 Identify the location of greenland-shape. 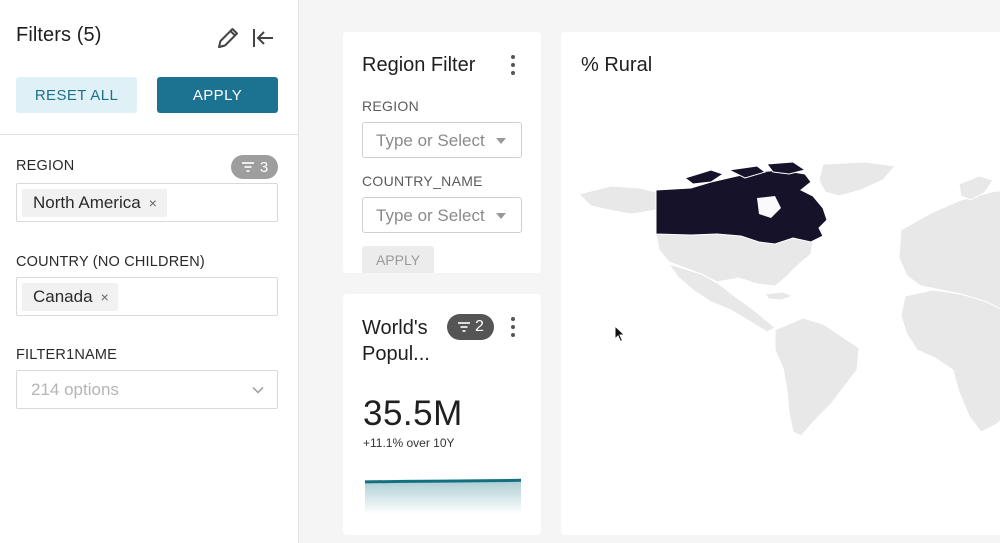
(857, 179).